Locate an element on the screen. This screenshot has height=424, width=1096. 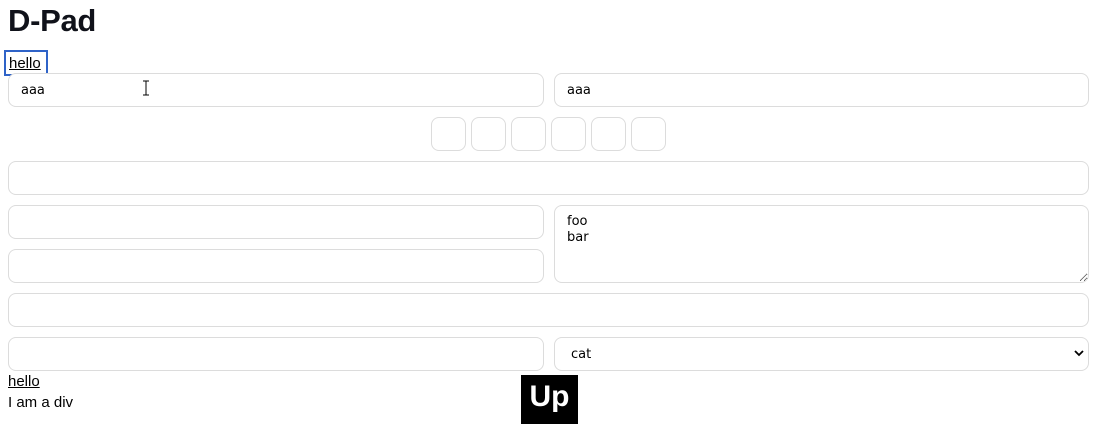
otp-input-group is located at coordinates (549, 134).